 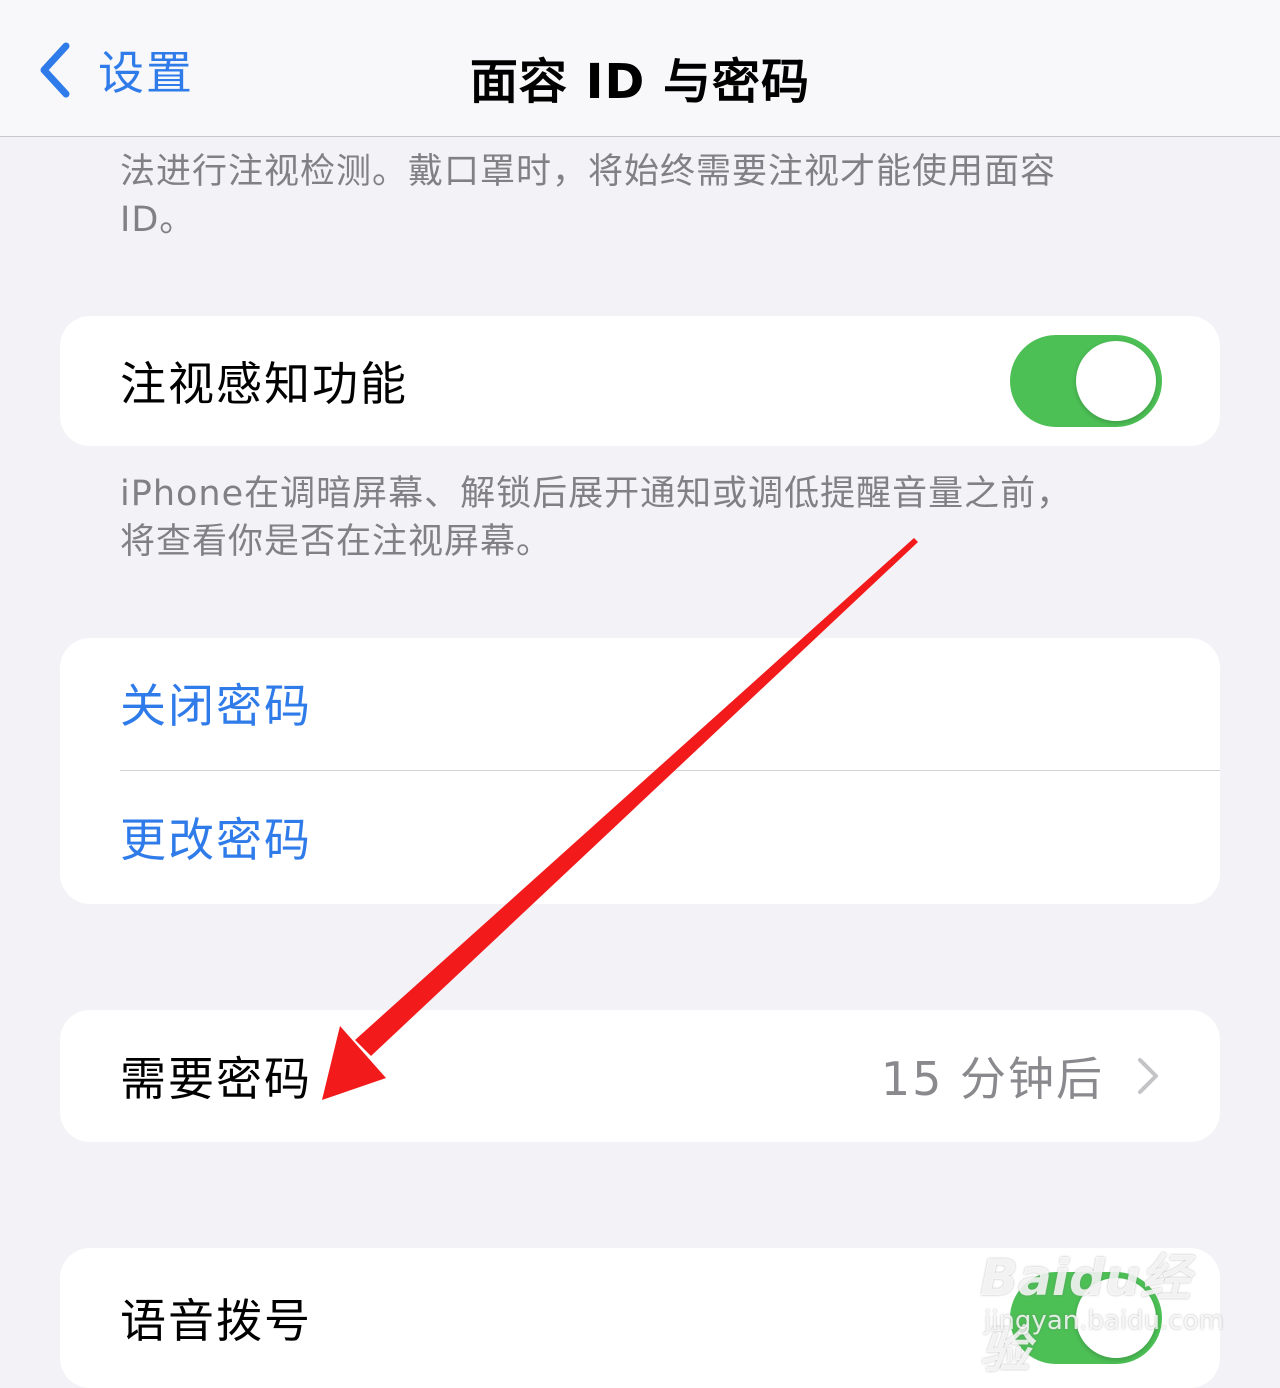 I want to click on top-footnote-line-2: ID。, so click(x=158, y=220).